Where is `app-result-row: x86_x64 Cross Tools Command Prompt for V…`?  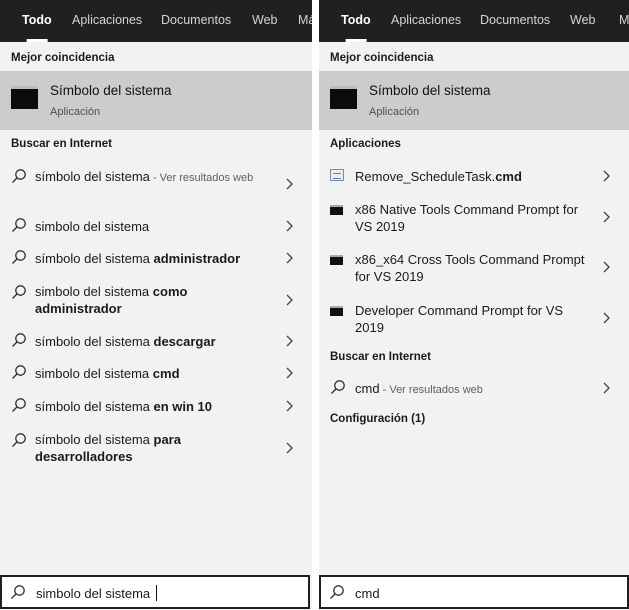
app-result-row: x86_x64 Cross Tools Command Prompt for V… is located at coordinates (474, 268).